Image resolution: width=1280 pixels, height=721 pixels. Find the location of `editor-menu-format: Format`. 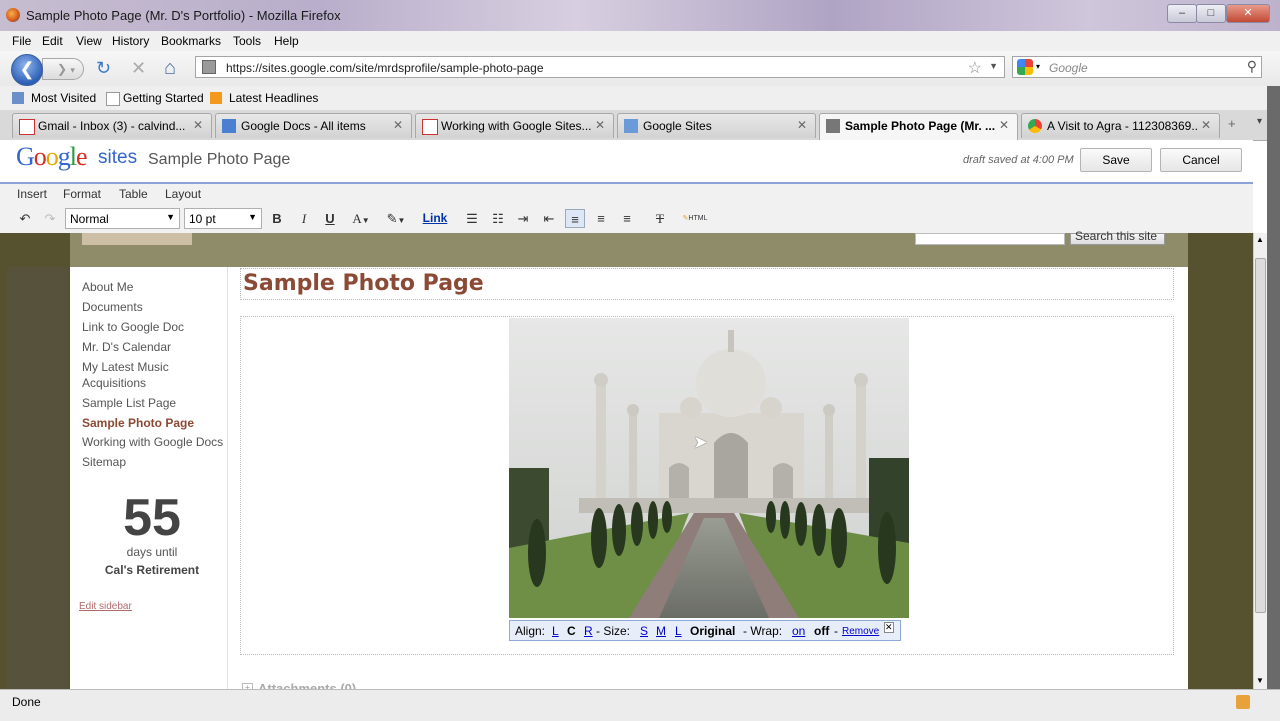

editor-menu-format: Format is located at coordinates (82, 194).